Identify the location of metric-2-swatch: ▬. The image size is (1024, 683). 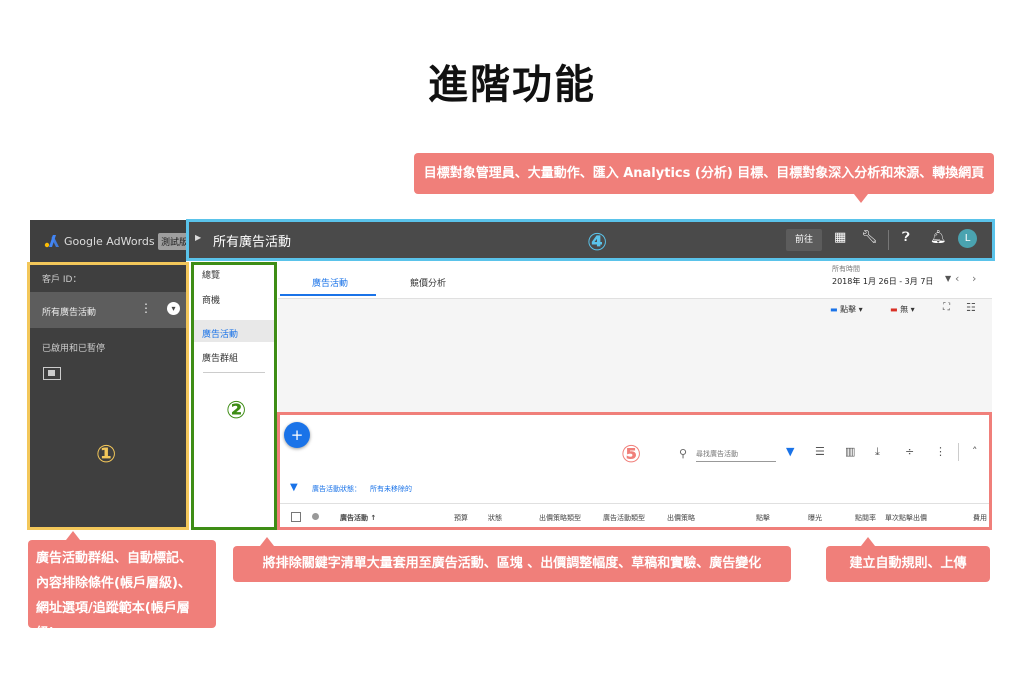
(895, 309).